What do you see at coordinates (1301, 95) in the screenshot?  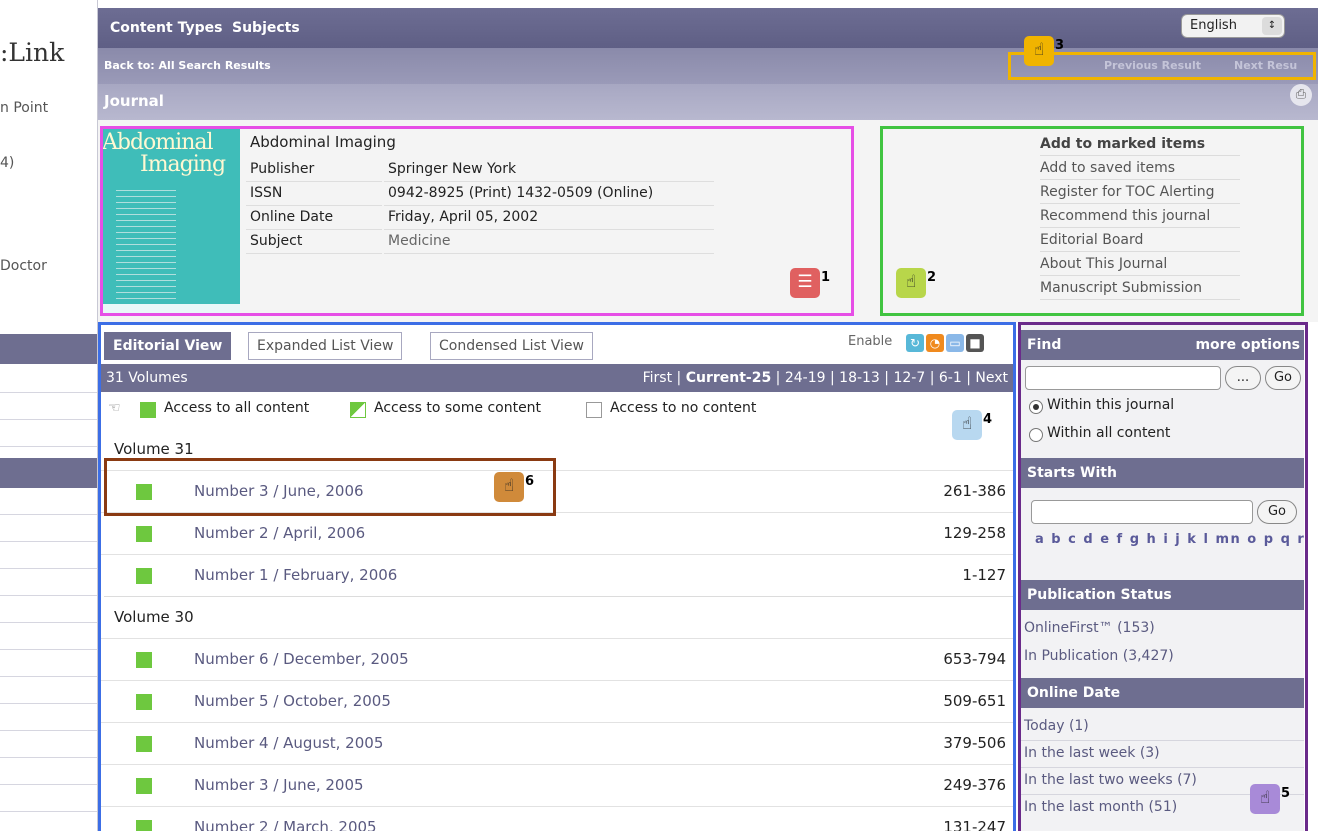 I see `print-icon: ⎙` at bounding box center [1301, 95].